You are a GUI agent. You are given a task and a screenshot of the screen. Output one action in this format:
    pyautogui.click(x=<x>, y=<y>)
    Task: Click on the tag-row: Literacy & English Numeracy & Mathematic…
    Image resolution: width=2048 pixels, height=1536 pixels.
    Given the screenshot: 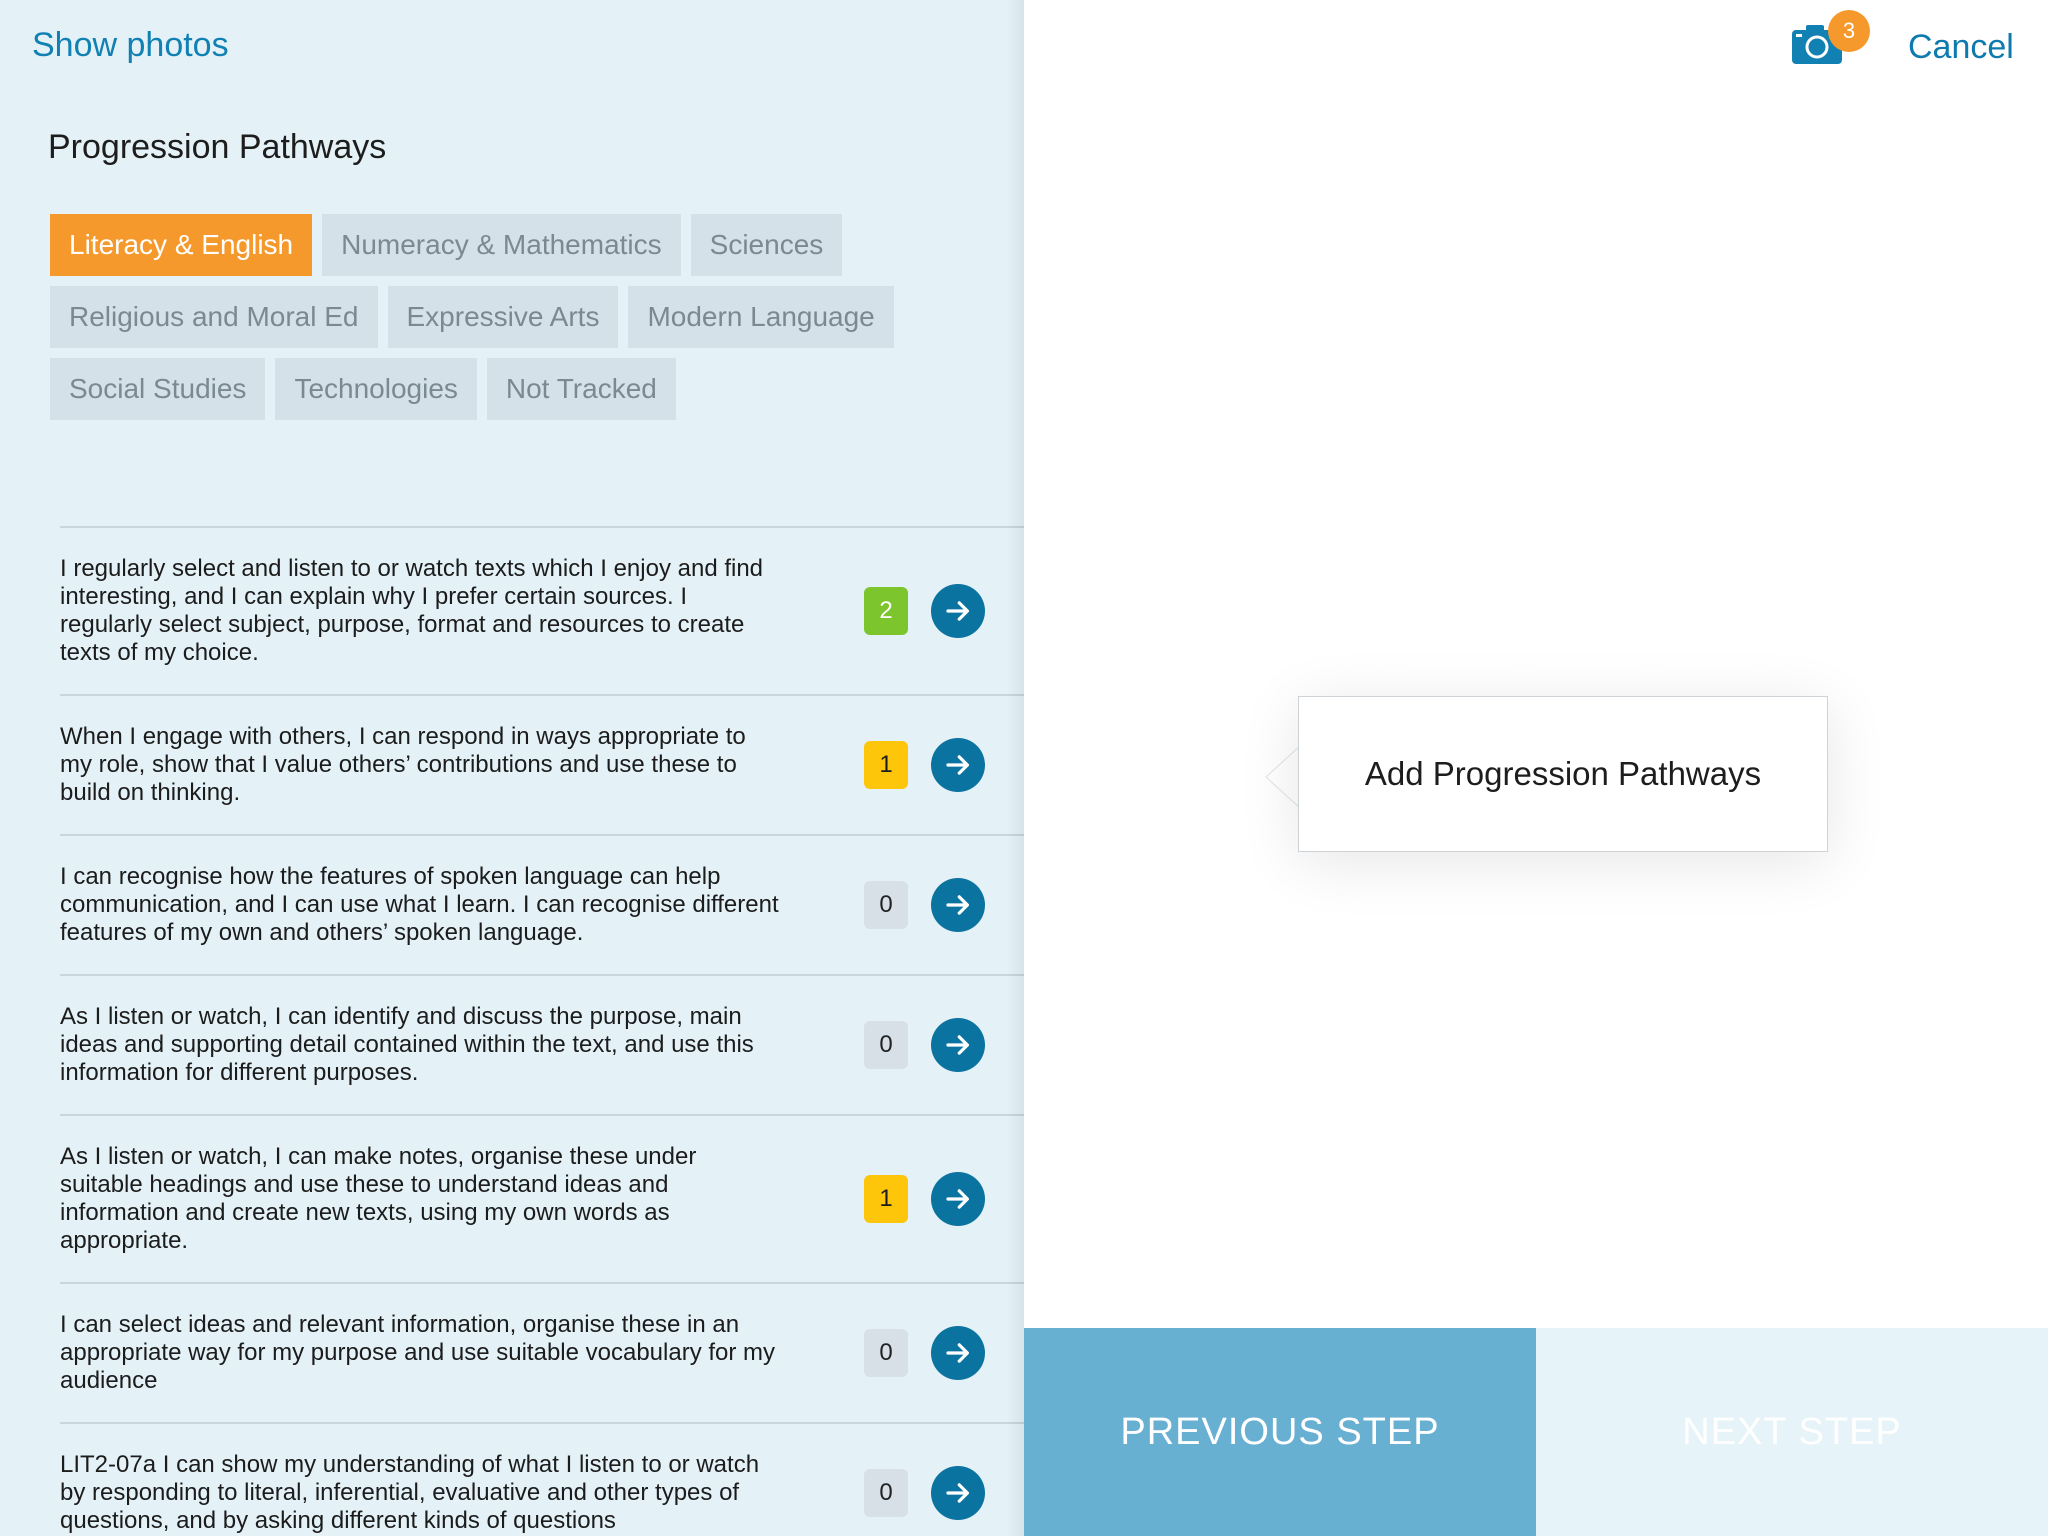 What is the action you would take?
    pyautogui.click(x=520, y=245)
    